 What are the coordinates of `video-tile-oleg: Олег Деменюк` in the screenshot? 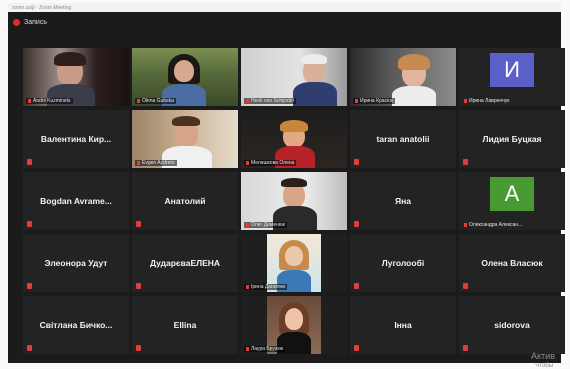 It's located at (294, 201).